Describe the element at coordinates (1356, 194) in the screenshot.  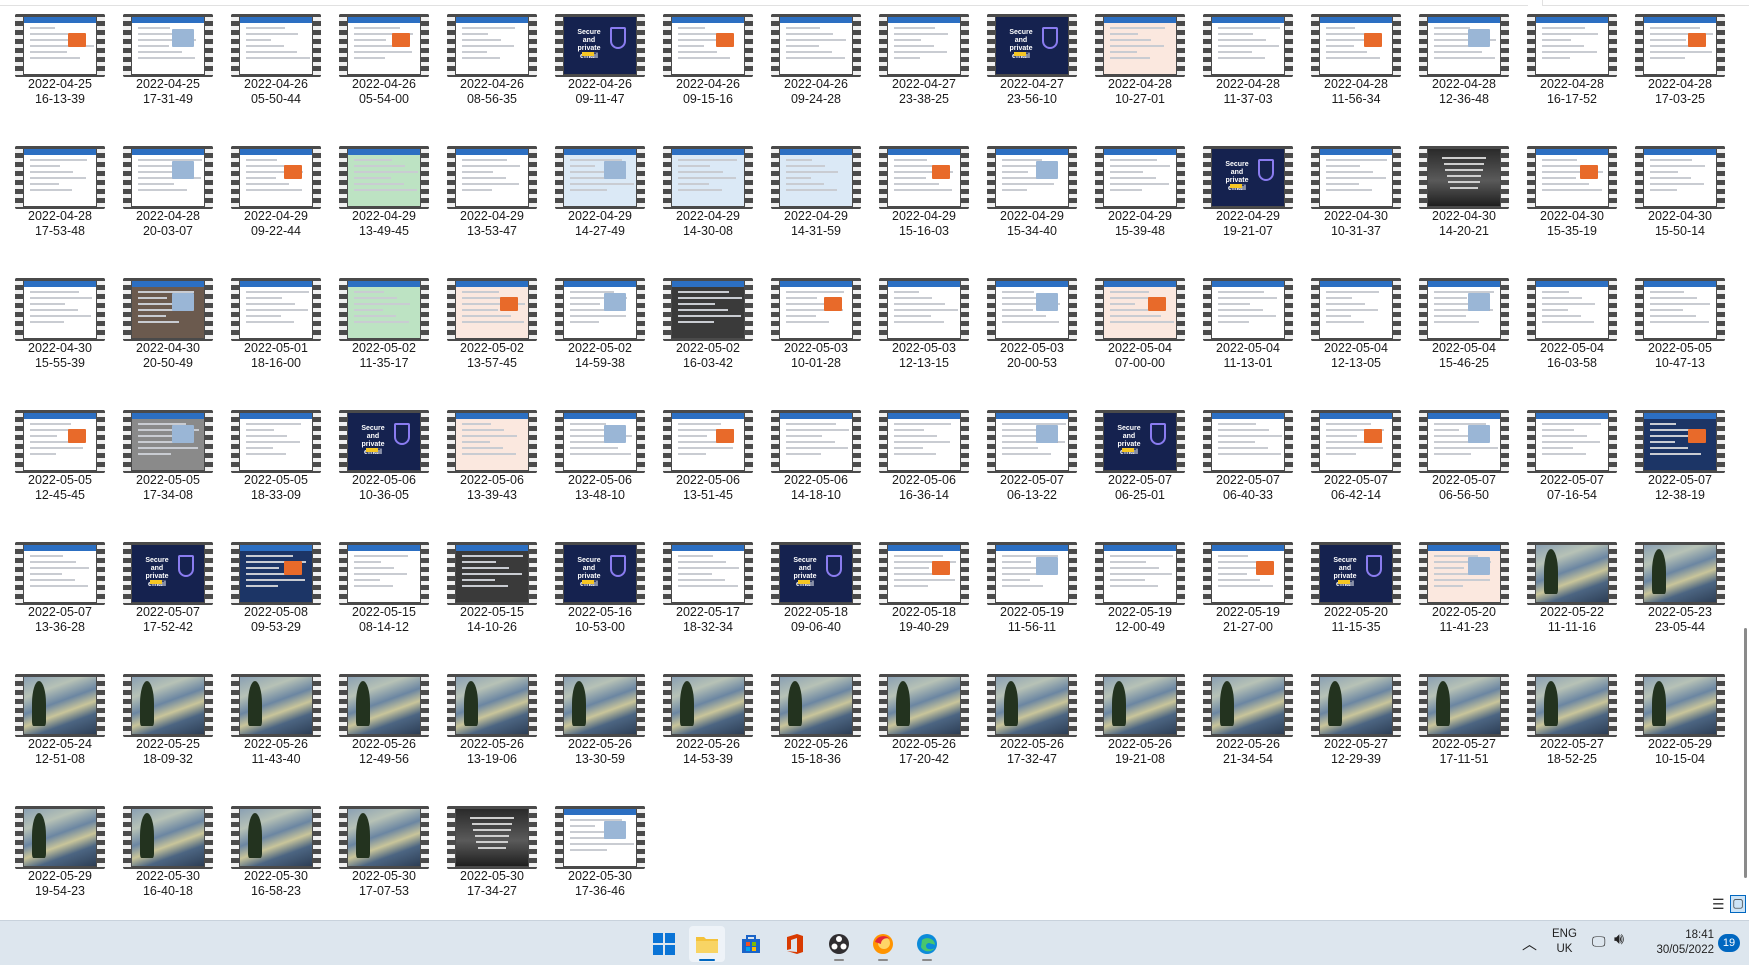
I see `video-file-item: 2022-04-30 10-31-37` at that location.